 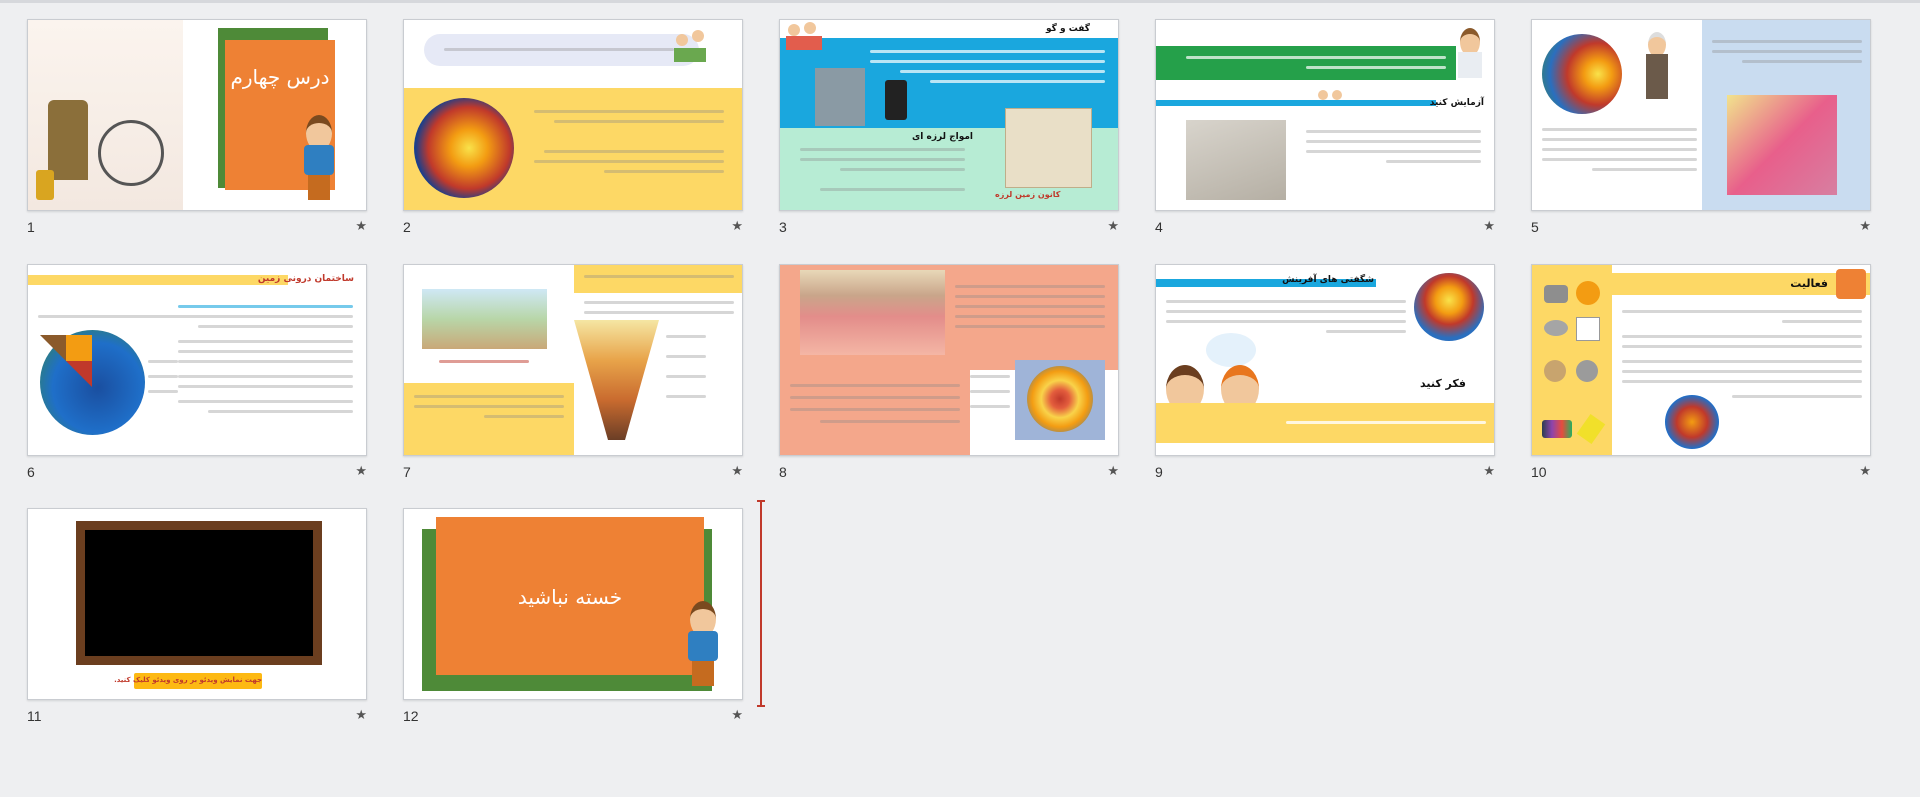 I want to click on slide-item-9: شگفتی های آفرینش فکر کنید 9 ★, so click(x=1325, y=376).